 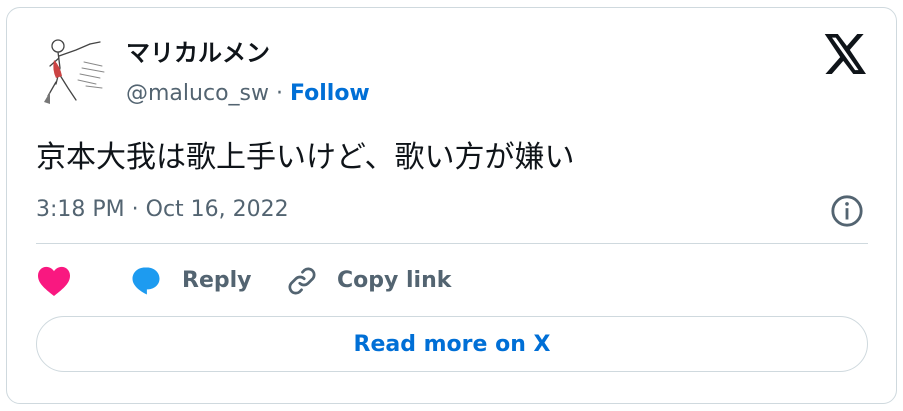 What do you see at coordinates (452, 243) in the screenshot?
I see `divider` at bounding box center [452, 243].